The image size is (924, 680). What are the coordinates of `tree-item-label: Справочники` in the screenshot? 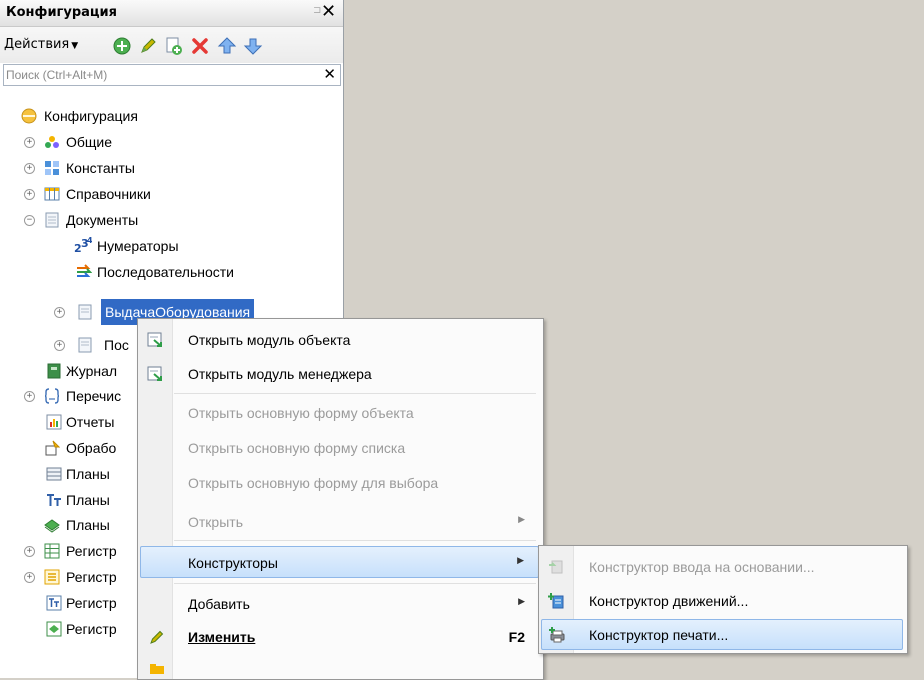 It's located at (108, 194).